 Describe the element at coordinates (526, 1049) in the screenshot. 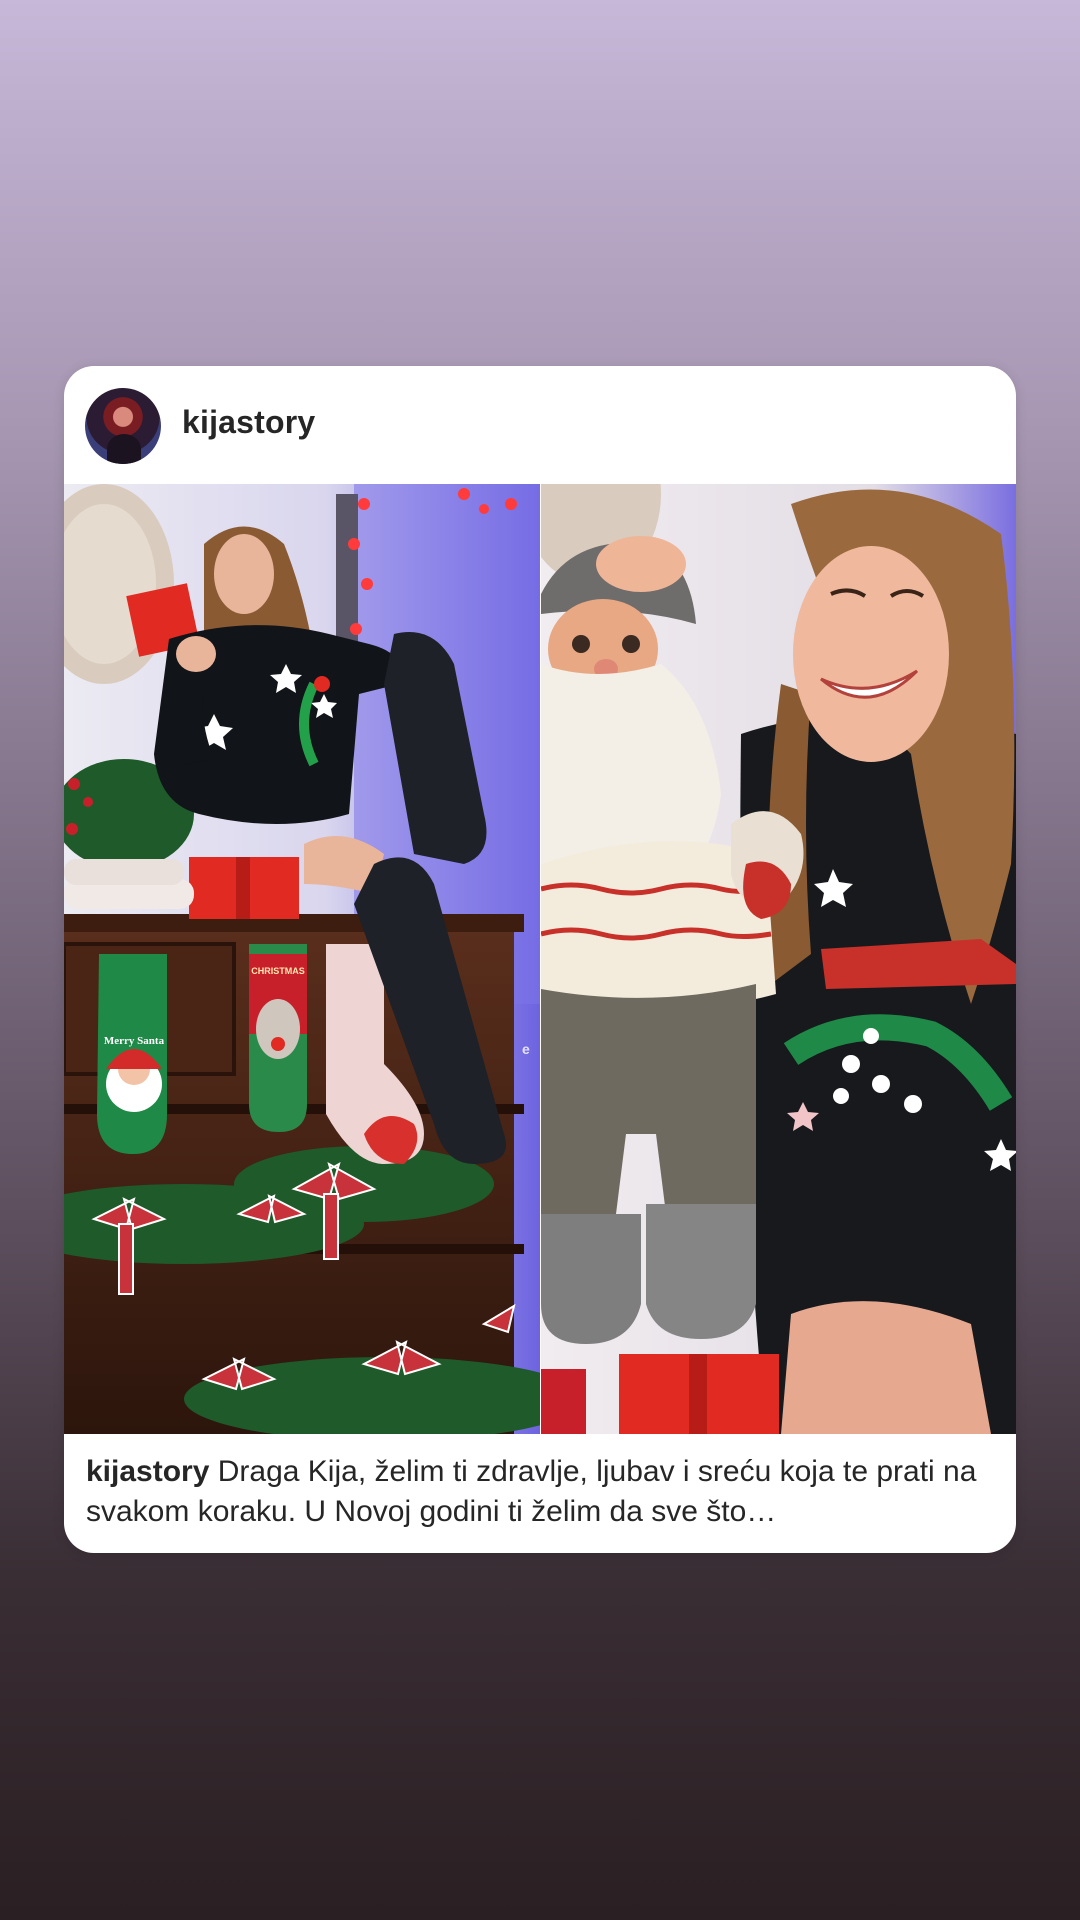

I see `svg-text: e` at that location.